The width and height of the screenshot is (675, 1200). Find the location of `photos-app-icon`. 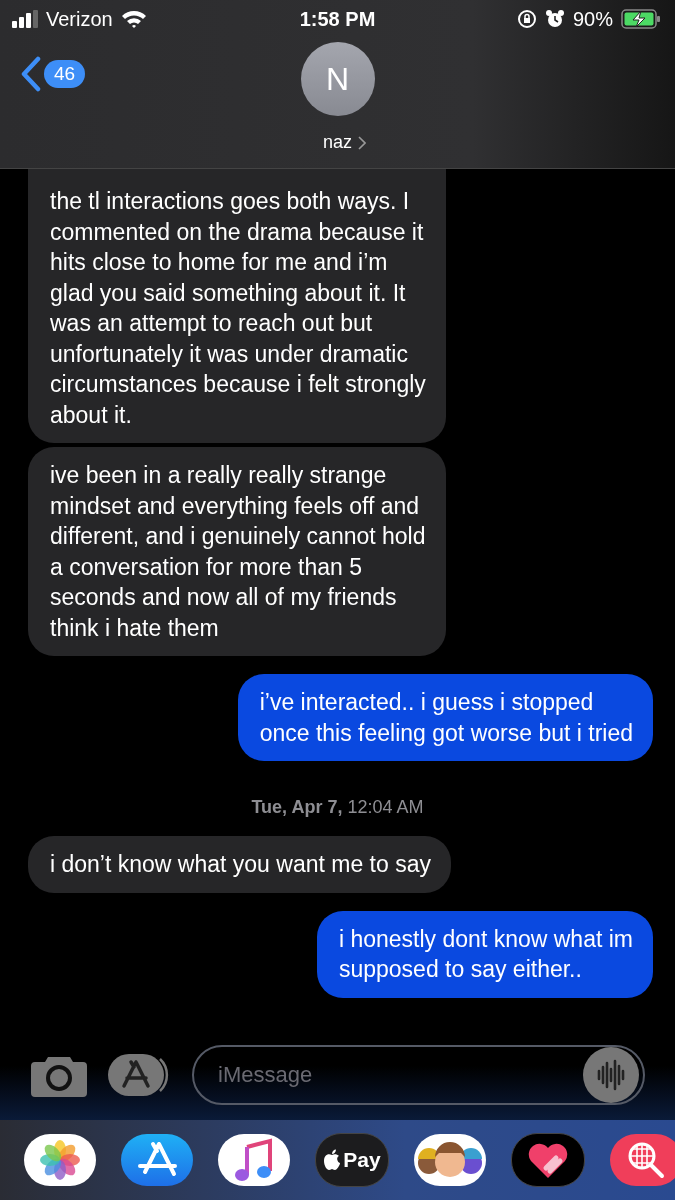

photos-app-icon is located at coordinates (60, 1160).